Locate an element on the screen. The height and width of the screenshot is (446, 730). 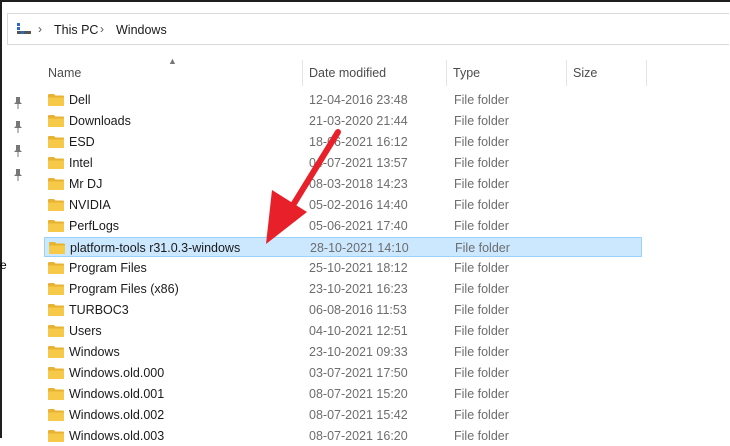
file-name: Windows.old.000 is located at coordinates (117, 373).